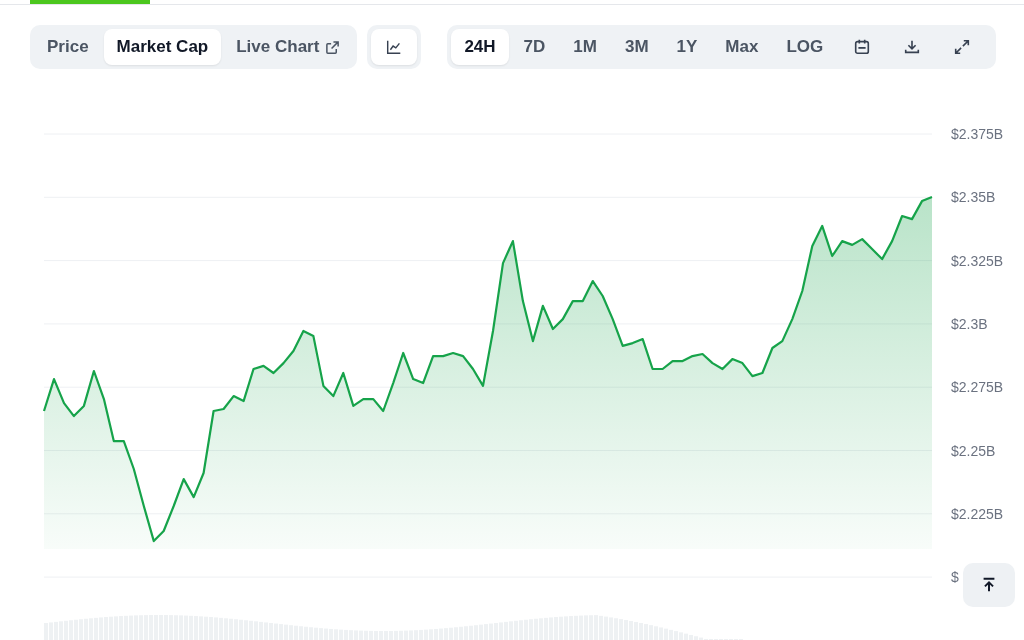 This screenshot has width=1024, height=640. Describe the element at coordinates (534, 47) in the screenshot. I see `range-tab: 7D` at that location.